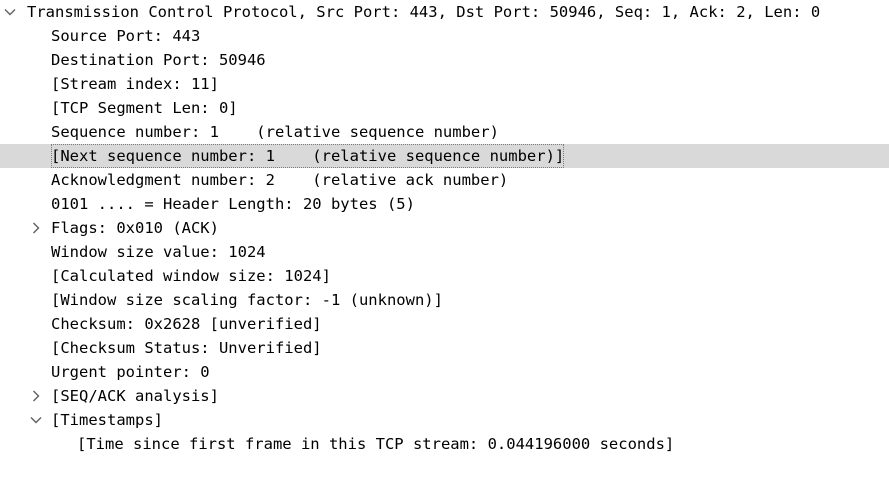  Describe the element at coordinates (444, 396) in the screenshot. I see `tree-item-seq-ack-analysis: [SEQ/ACK analysis]` at that location.